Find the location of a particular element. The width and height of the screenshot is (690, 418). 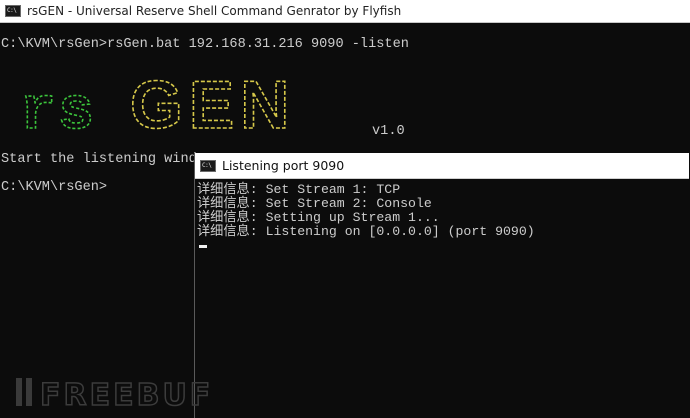

banner-label-gen: GEN is located at coordinates (212, 102).